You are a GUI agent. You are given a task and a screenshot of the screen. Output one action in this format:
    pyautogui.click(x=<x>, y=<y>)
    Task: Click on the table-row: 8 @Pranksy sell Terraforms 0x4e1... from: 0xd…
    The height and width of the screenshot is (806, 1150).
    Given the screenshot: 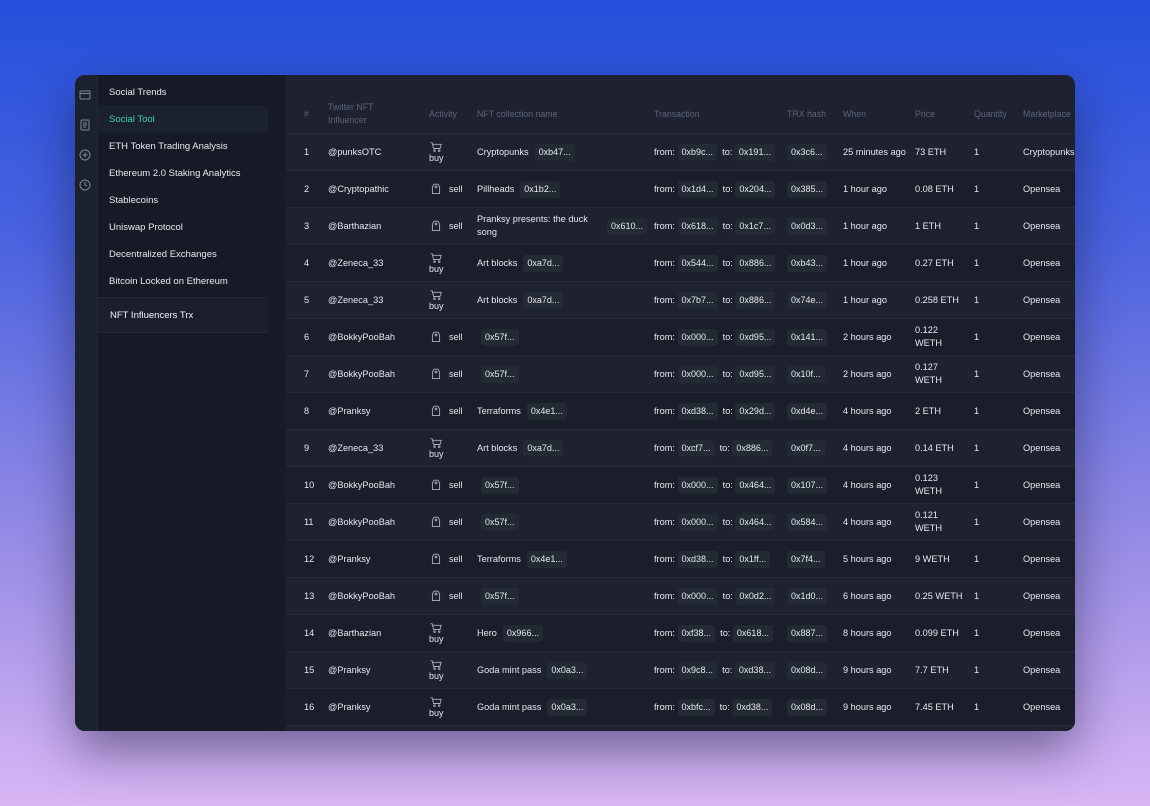 What is the action you would take?
    pyautogui.click(x=680, y=410)
    